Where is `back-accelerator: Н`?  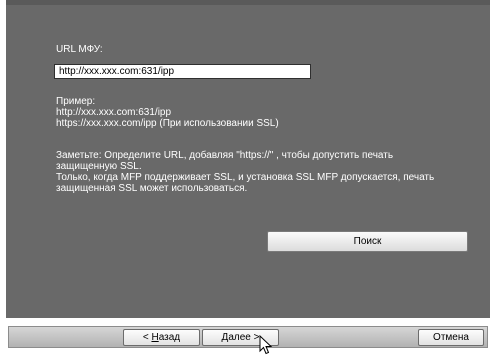
back-accelerator: Н is located at coordinates (155, 337).